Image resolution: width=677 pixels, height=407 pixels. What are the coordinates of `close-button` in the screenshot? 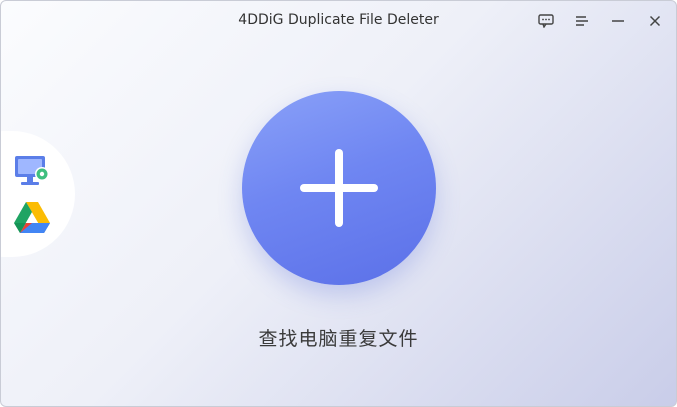 It's located at (655, 21).